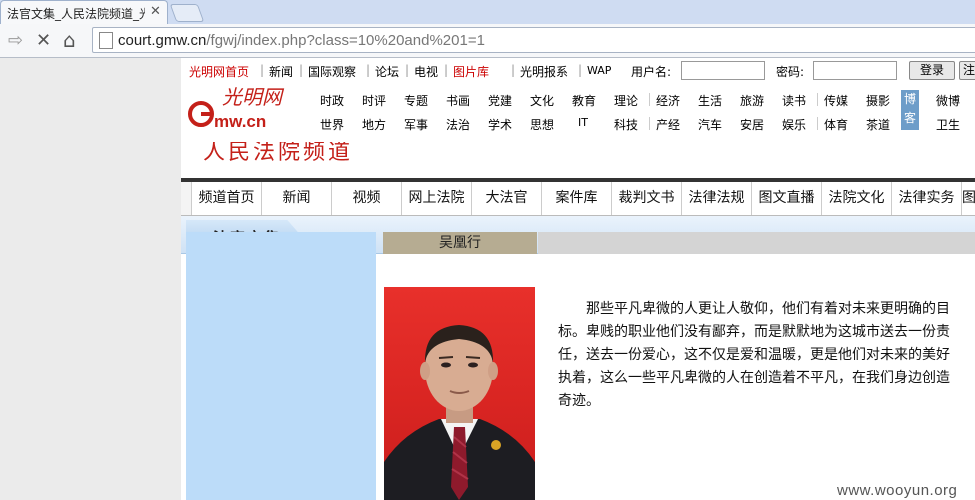 The width and height of the screenshot is (975, 500). What do you see at coordinates (500, 100) in the screenshot?
I see `nav-party: 党建` at bounding box center [500, 100].